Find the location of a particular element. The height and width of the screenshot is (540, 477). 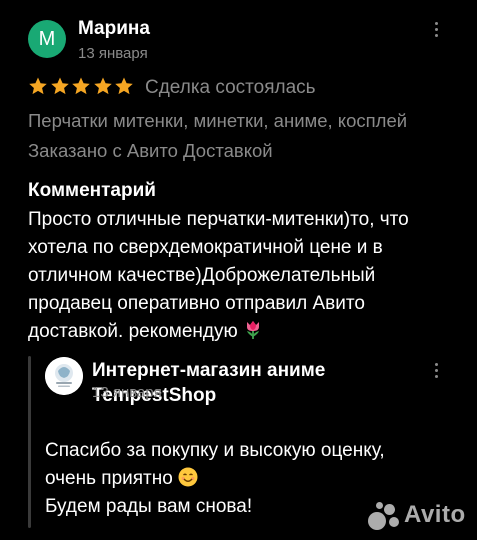

smiling-face-emoji is located at coordinates (188, 477).